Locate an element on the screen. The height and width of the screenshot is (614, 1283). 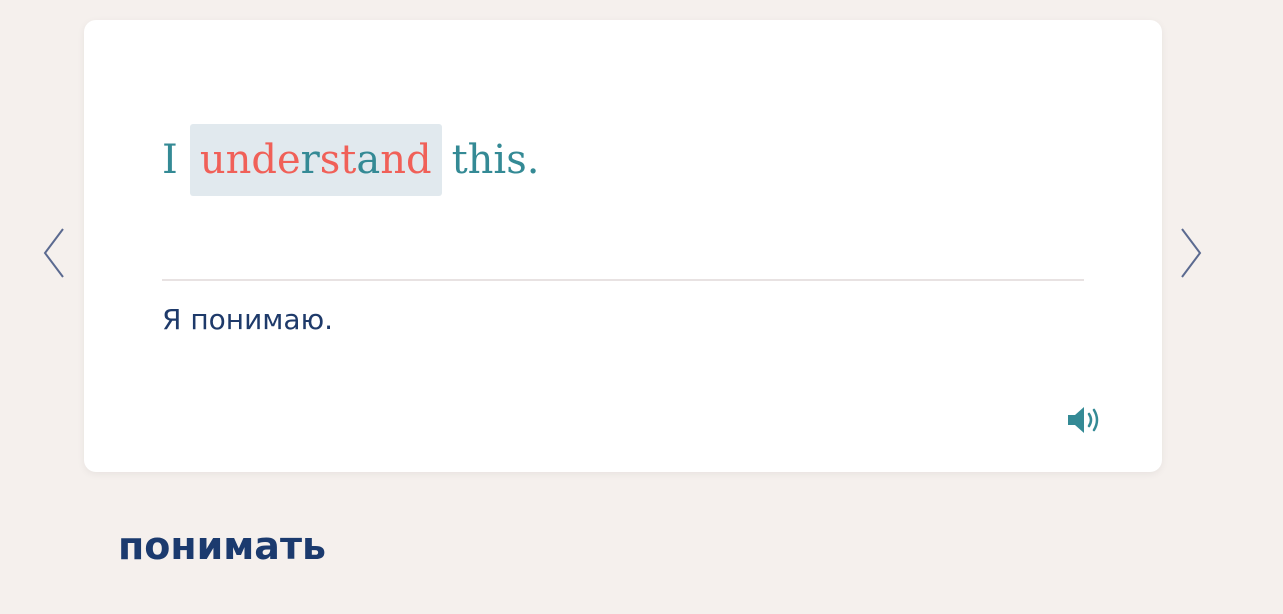
play-audio-button is located at coordinates (1084, 420).